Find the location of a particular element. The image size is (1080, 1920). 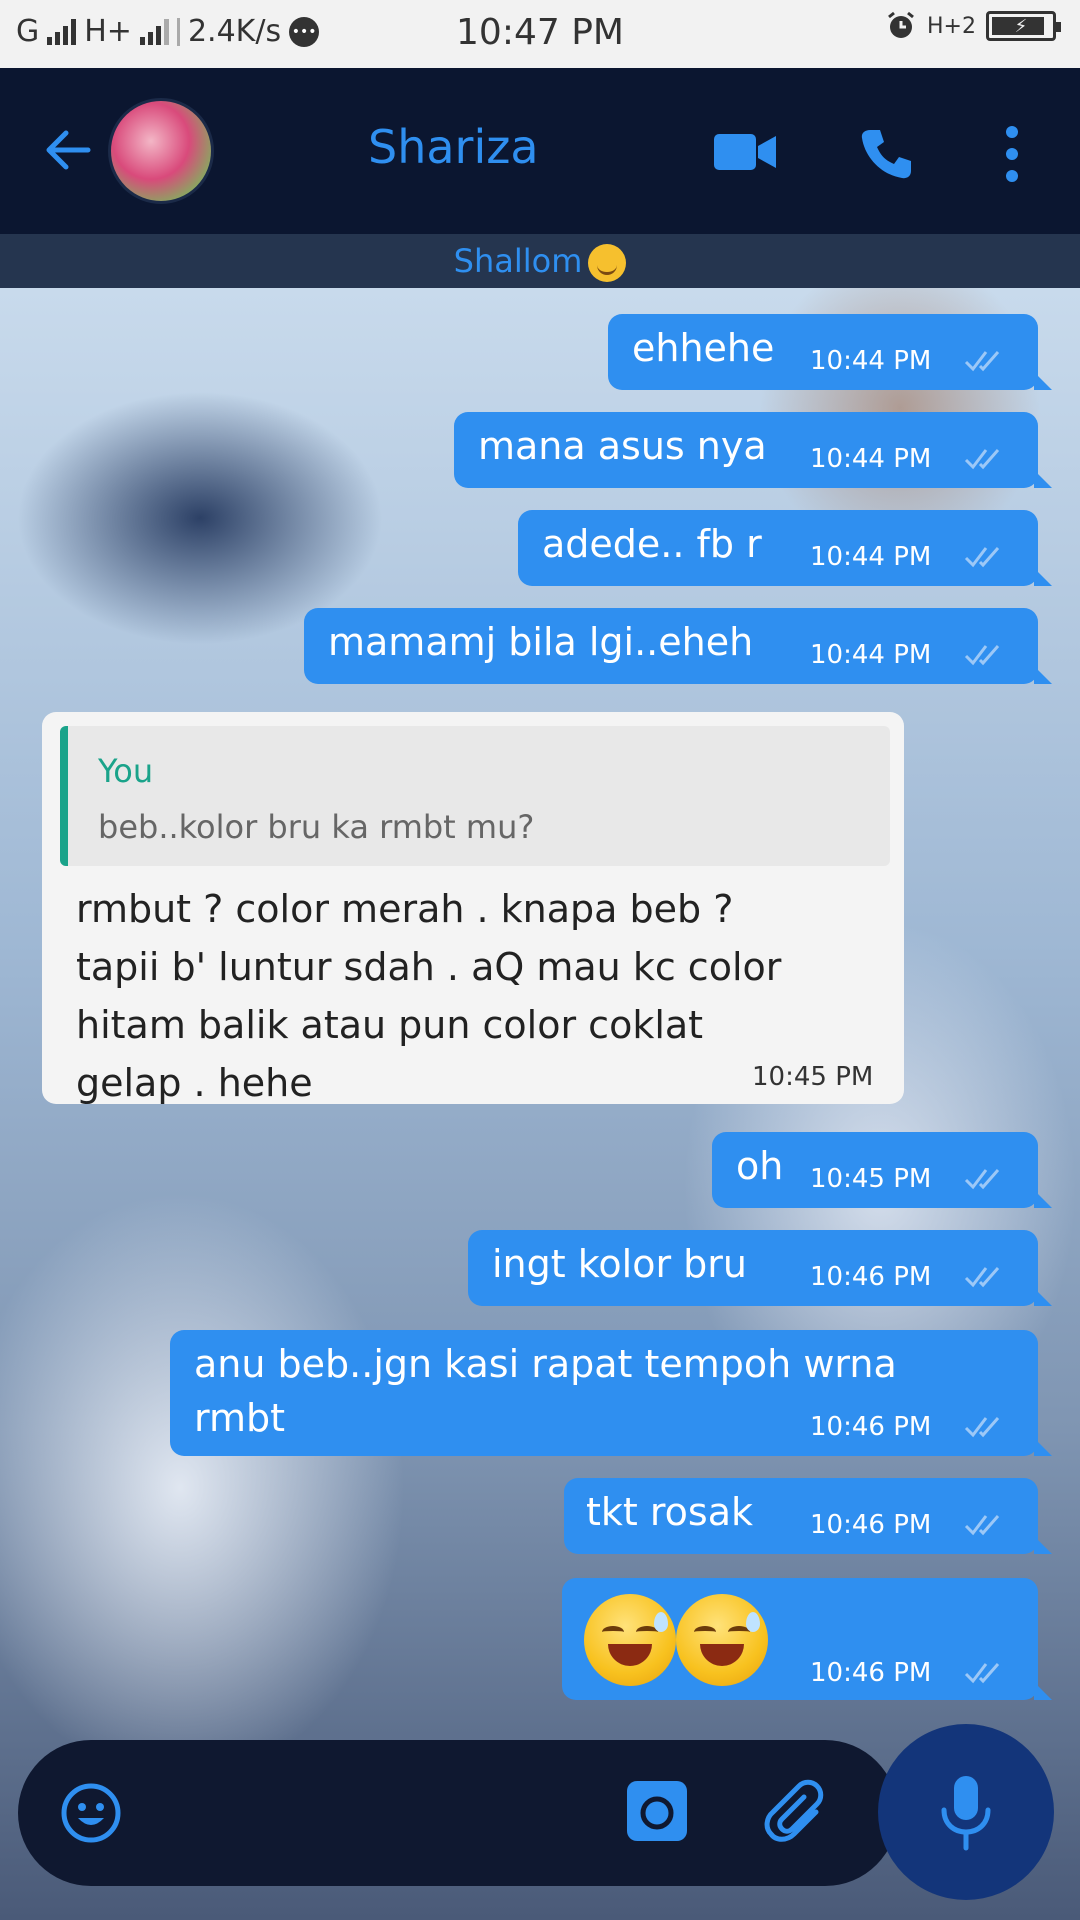

chat-header: Shariza is located at coordinates (540, 151).